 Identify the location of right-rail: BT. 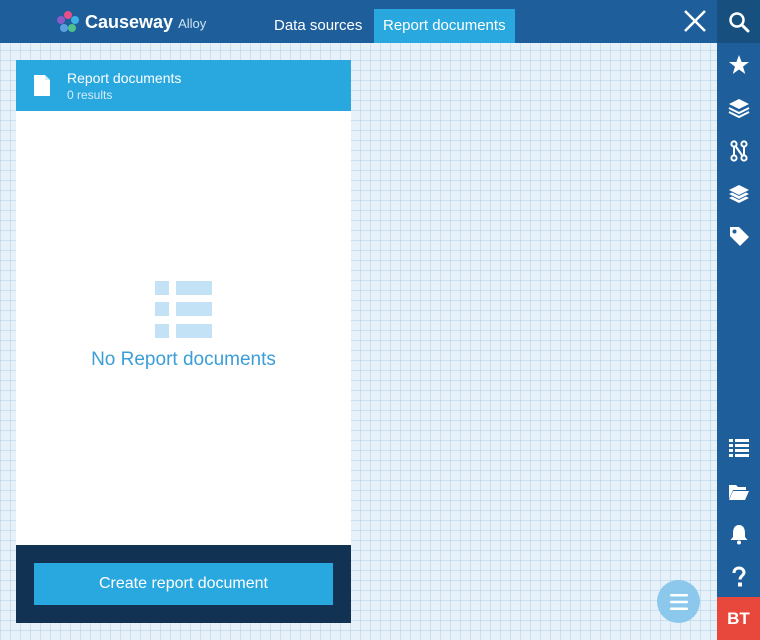
(738, 320).